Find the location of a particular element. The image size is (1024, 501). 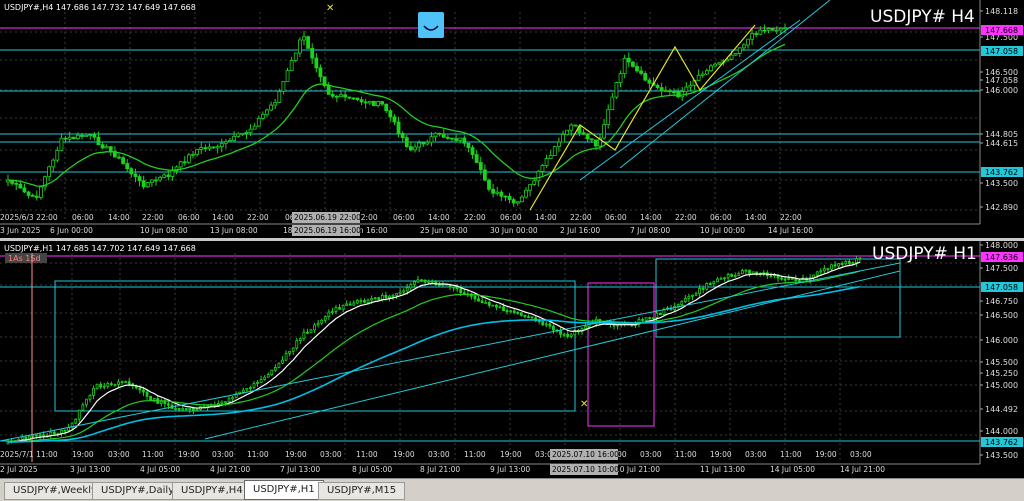

price-label: 146.000 is located at coordinates (1001, 90).